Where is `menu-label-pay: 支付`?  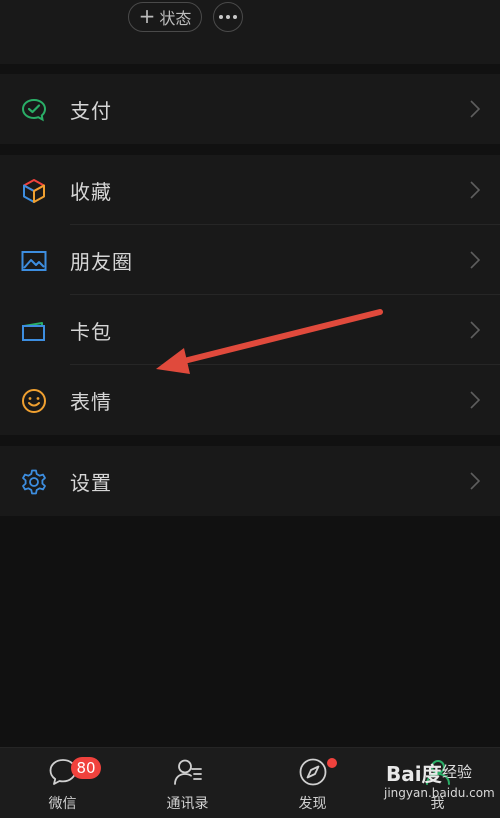 menu-label-pay: 支付 is located at coordinates (91, 110).